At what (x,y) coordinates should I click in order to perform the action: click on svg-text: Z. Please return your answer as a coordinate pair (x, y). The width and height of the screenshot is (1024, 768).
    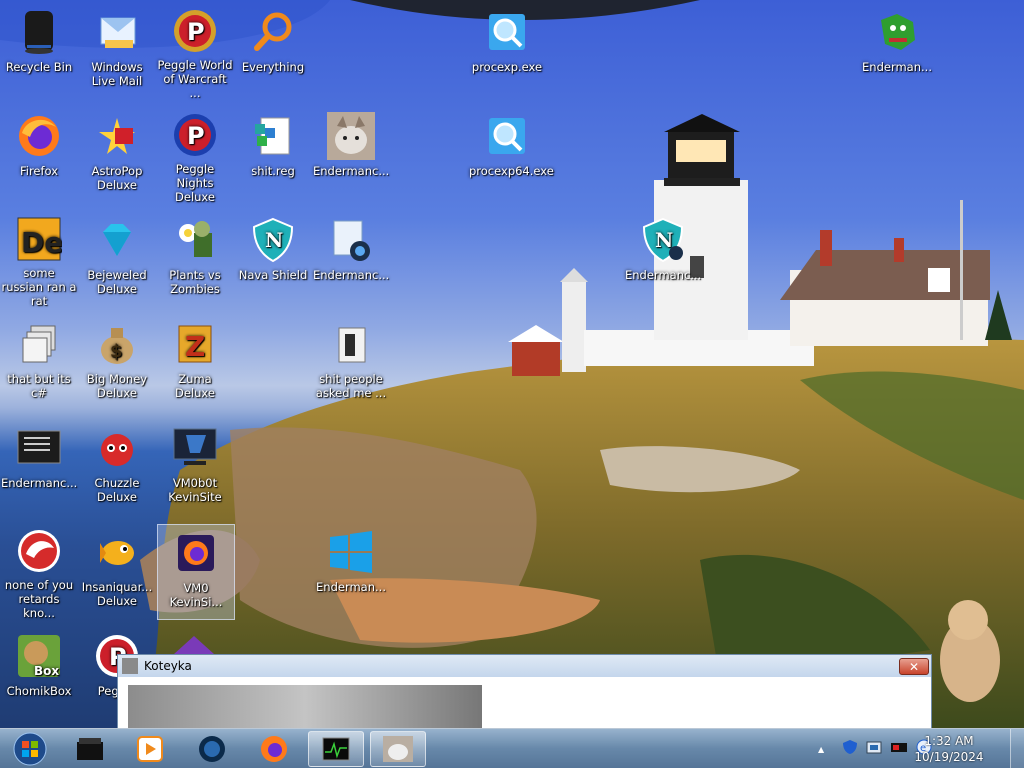
    Looking at the image, I should click on (195, 346).